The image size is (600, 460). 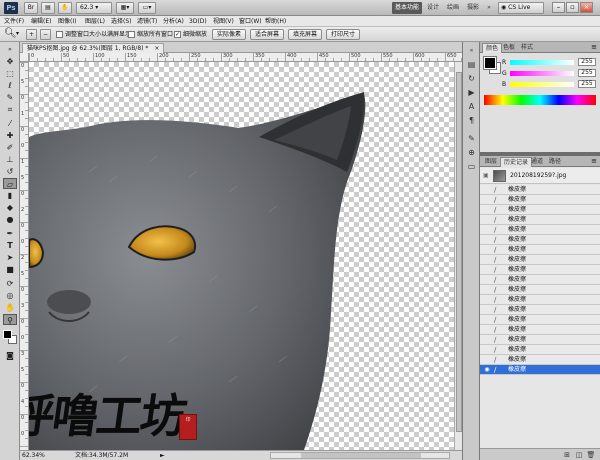 What do you see at coordinates (24, 256) in the screenshot?
I see `vertical-ruler: 0 5 0 1 0 0 1 5 0 2 0 0 2 5 0 3 0 0 3 5 0 4 0 0` at bounding box center [24, 256].